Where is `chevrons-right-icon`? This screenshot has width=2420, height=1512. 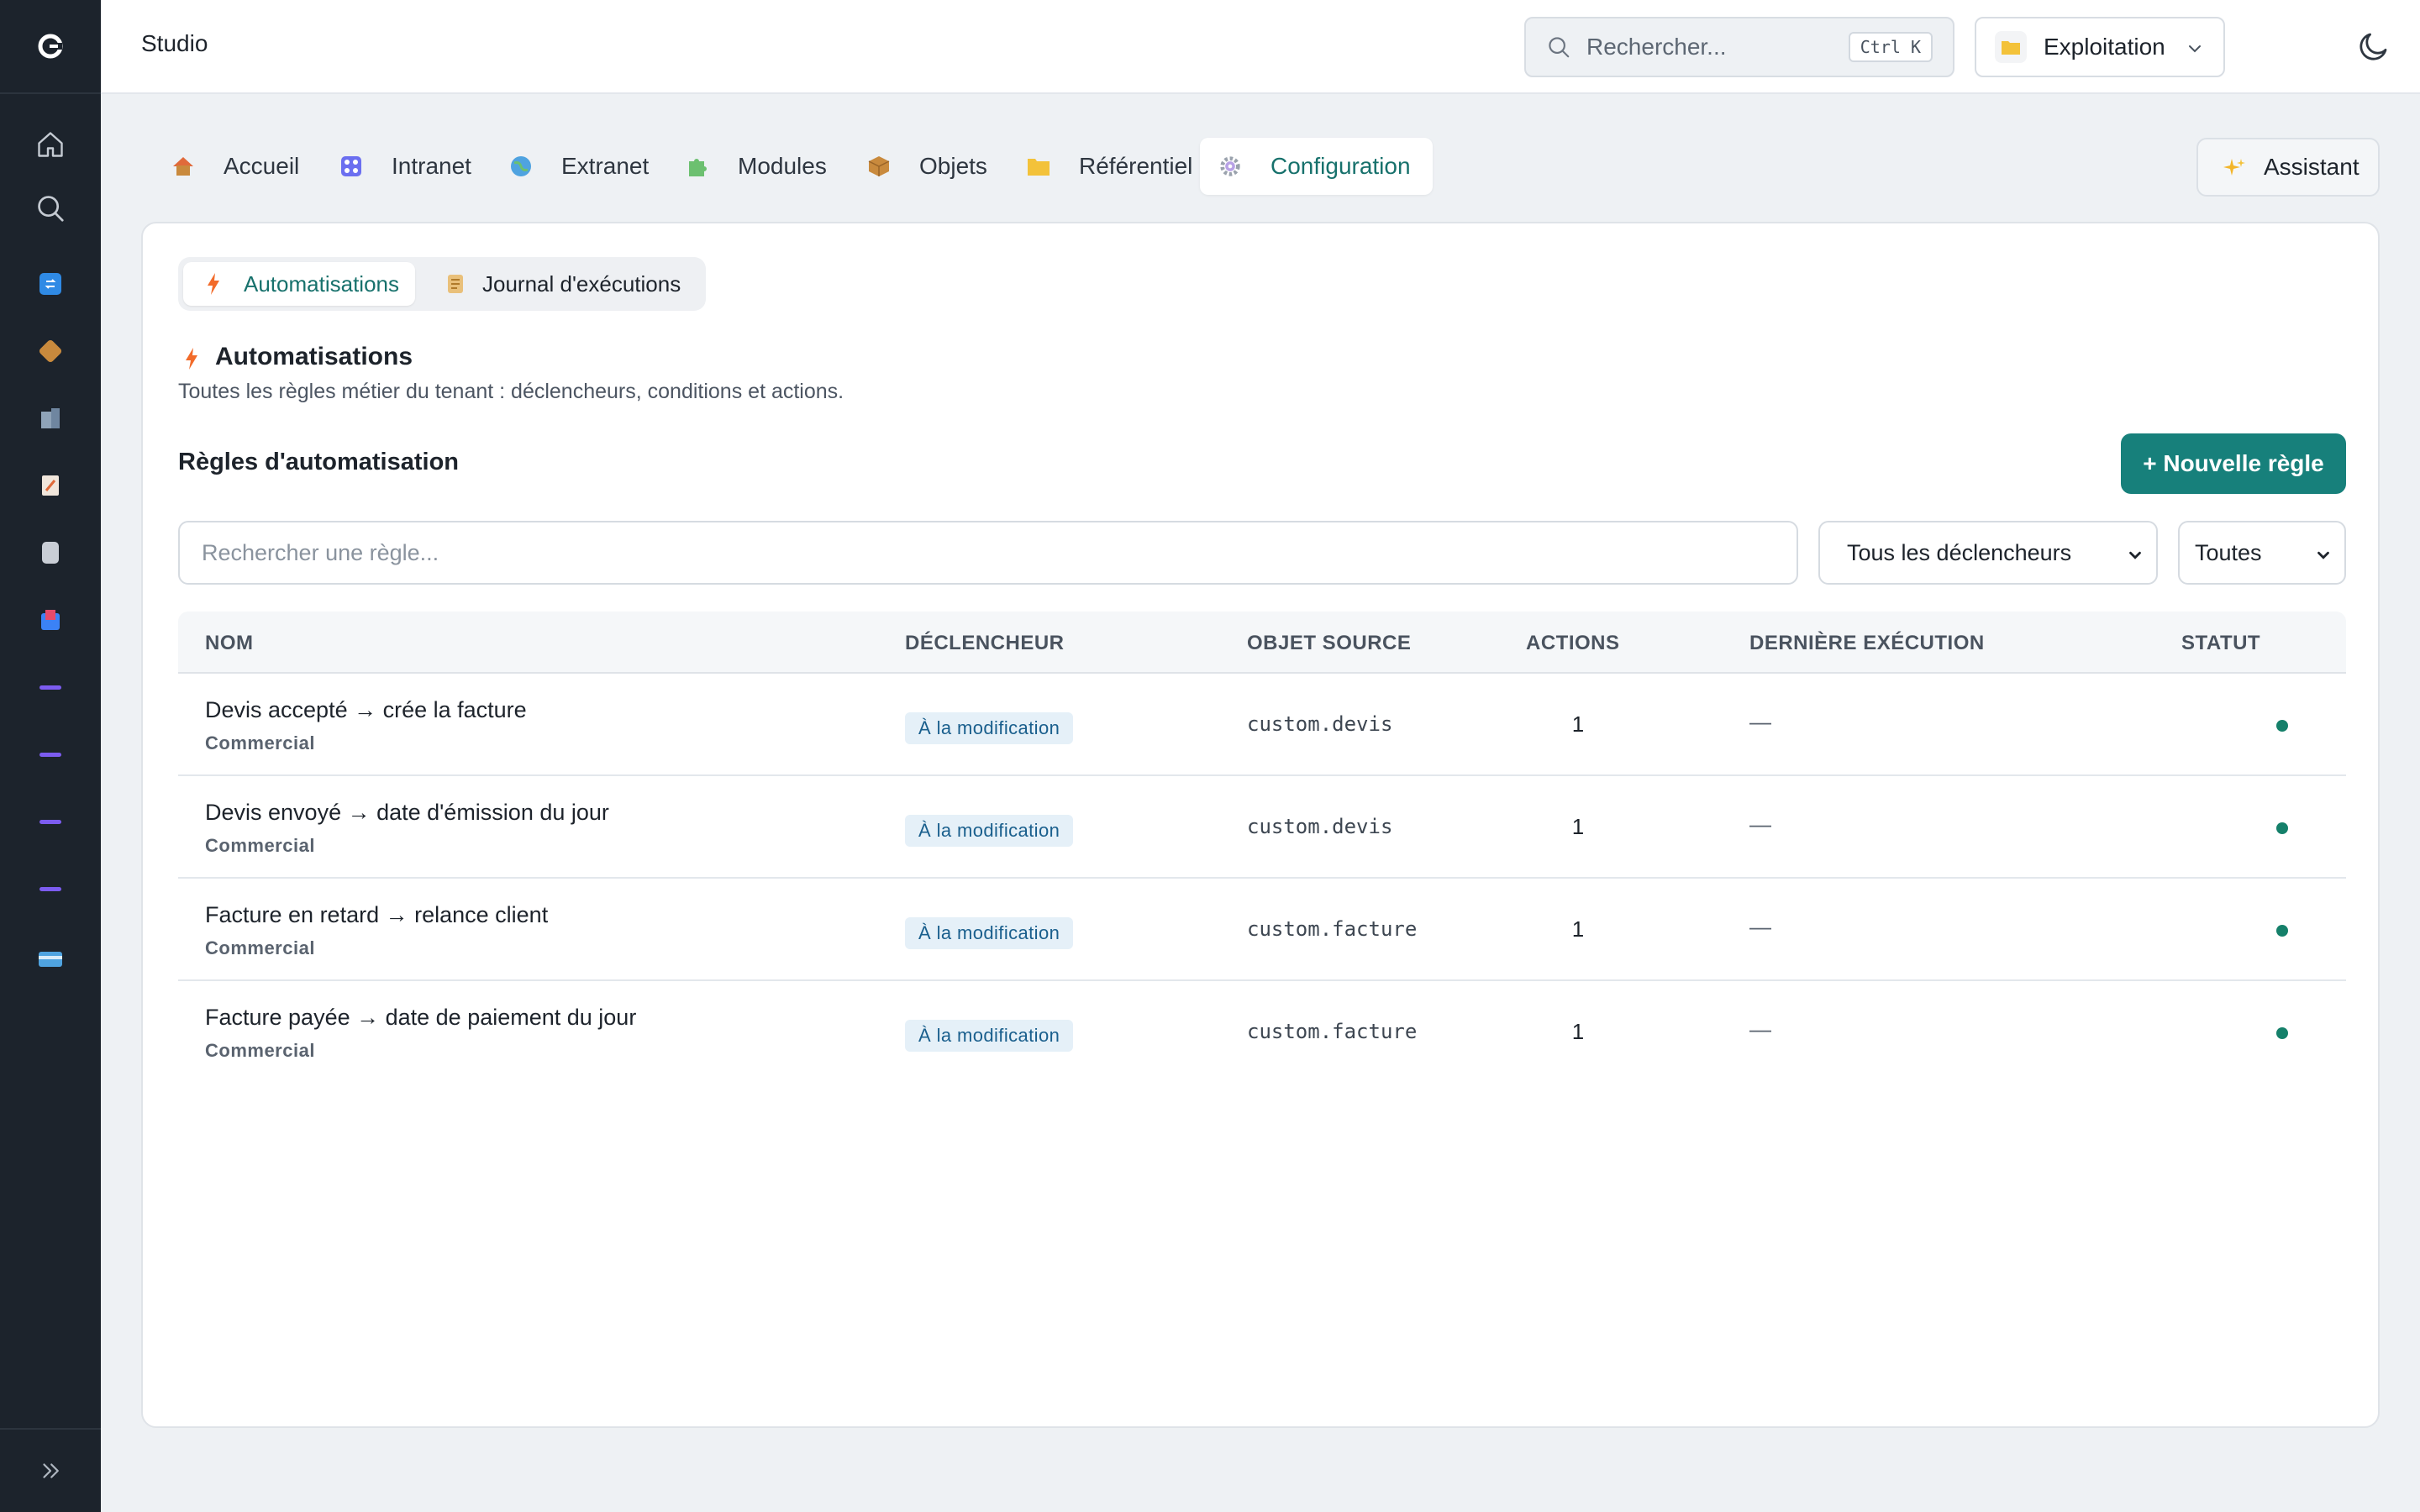
chevrons-right-icon is located at coordinates (51, 1470).